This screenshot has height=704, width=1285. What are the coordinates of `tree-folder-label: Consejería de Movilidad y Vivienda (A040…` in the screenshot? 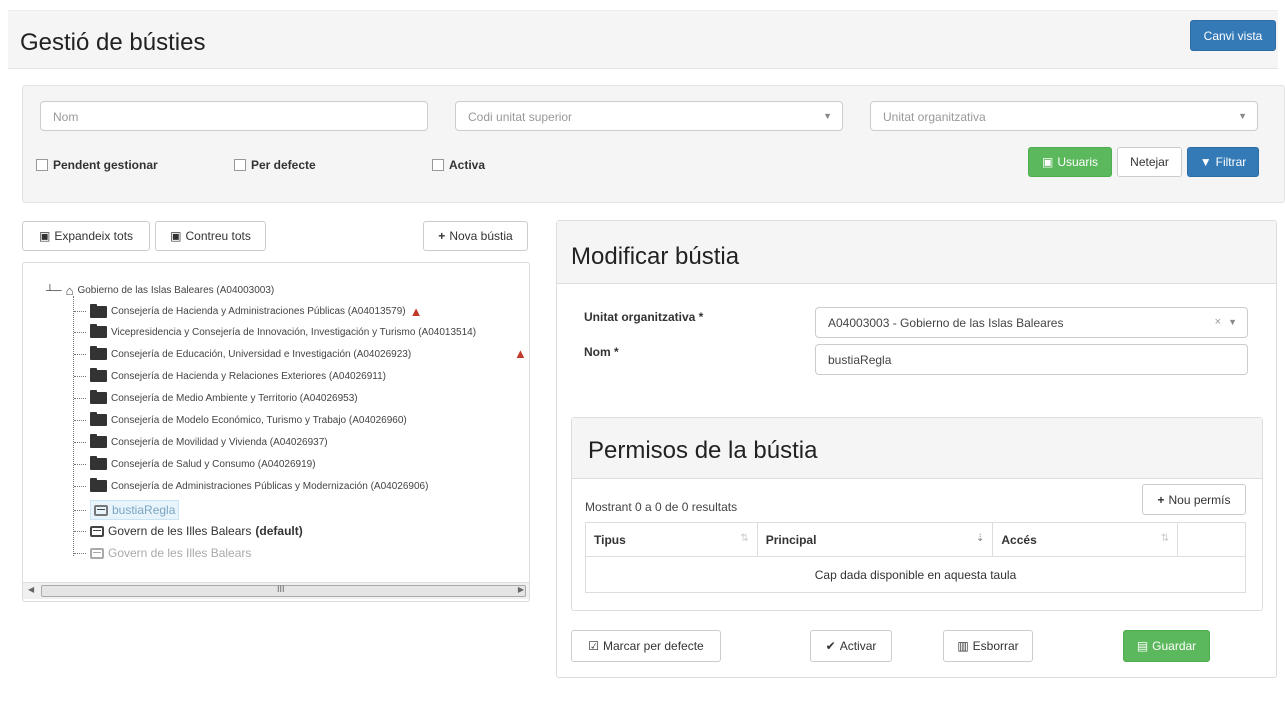 It's located at (219, 442).